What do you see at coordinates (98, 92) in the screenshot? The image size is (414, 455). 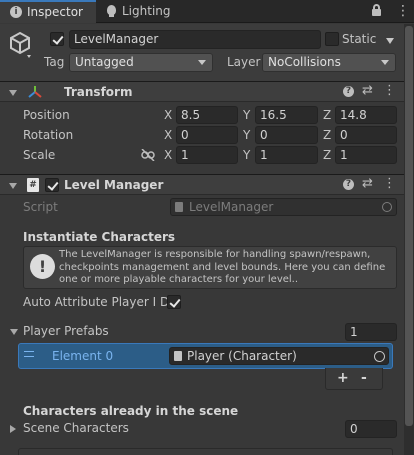 I see `transform-title: Transform` at bounding box center [98, 92].